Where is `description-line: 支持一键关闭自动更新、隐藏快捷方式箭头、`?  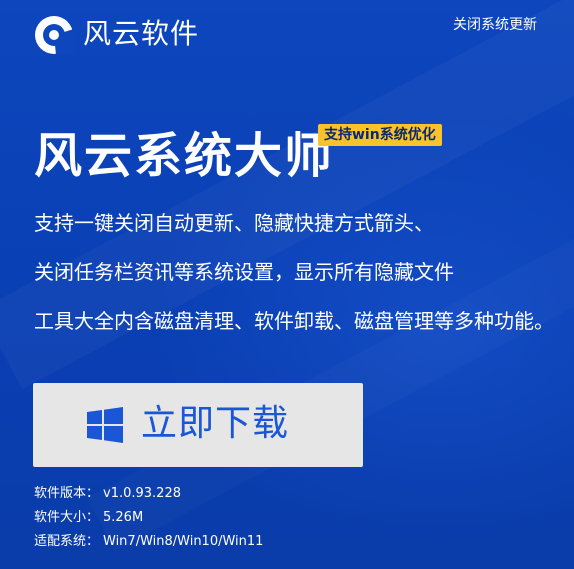
description-line: 支持一键关闭自动更新、隐藏快捷方式箭头、 is located at coordinates (234, 223).